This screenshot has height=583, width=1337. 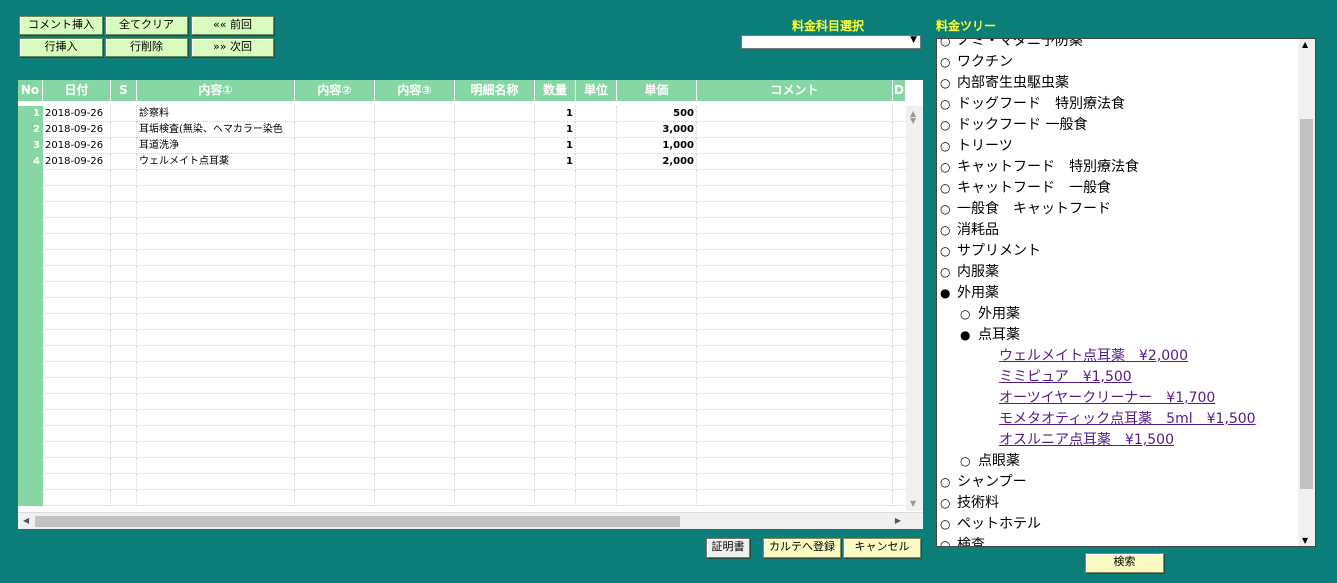 I want to click on prev-button: «« 前回, so click(x=232, y=25).